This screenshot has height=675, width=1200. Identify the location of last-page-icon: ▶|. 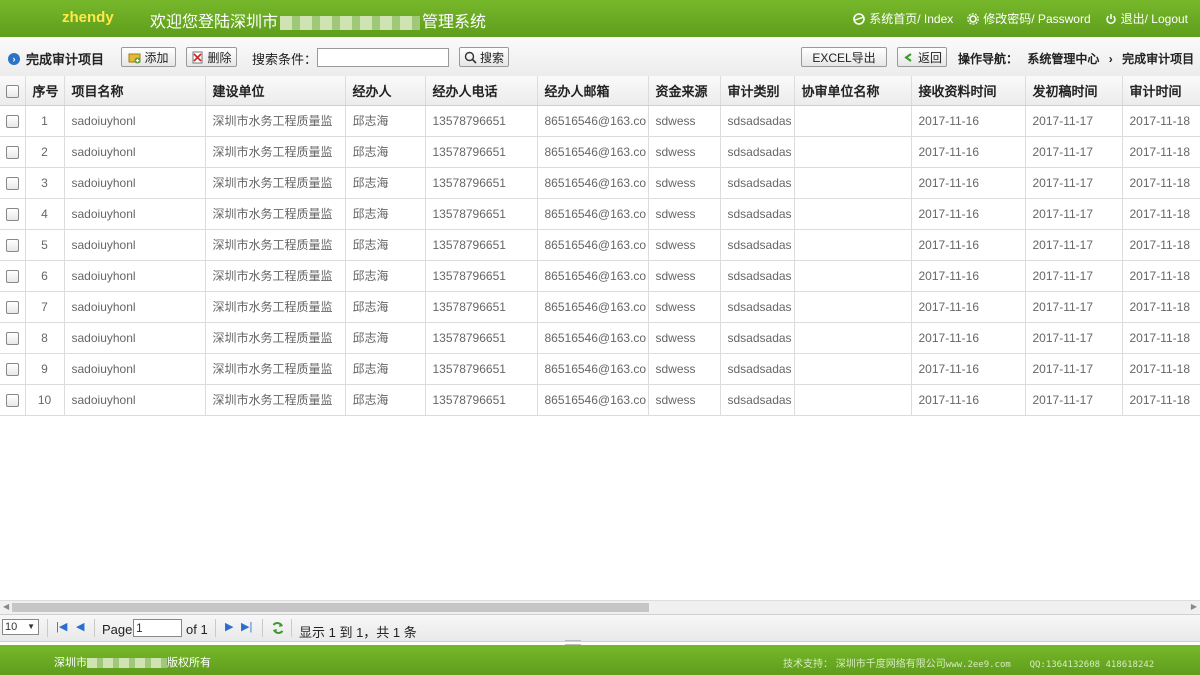
(246, 626).